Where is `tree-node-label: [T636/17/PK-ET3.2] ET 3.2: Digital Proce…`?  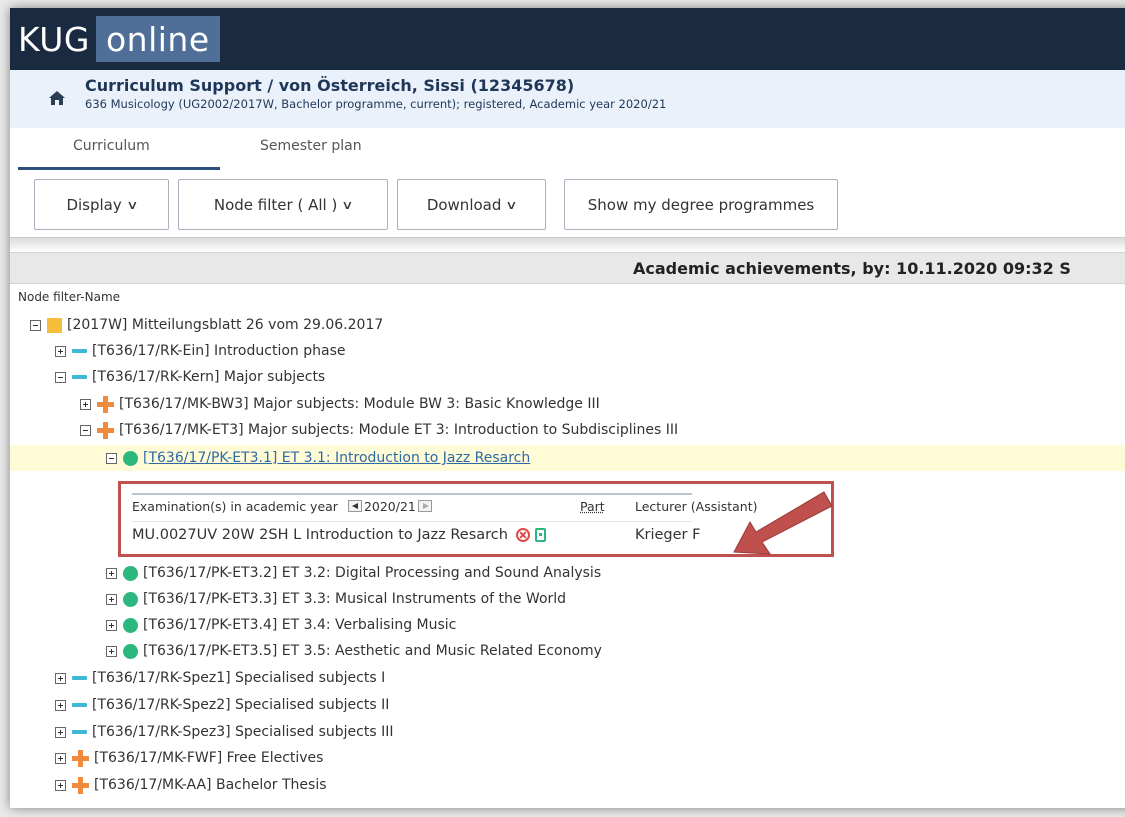 tree-node-label: [T636/17/PK-ET3.2] ET 3.2: Digital Proce… is located at coordinates (372, 573).